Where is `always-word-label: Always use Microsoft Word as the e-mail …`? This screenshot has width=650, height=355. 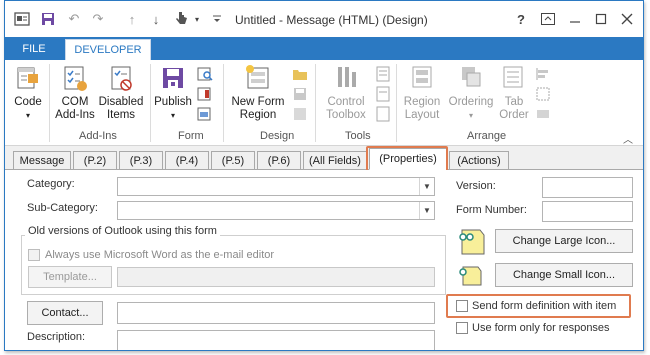 always-word-label: Always use Microsoft Word as the e-mail … is located at coordinates (160, 255).